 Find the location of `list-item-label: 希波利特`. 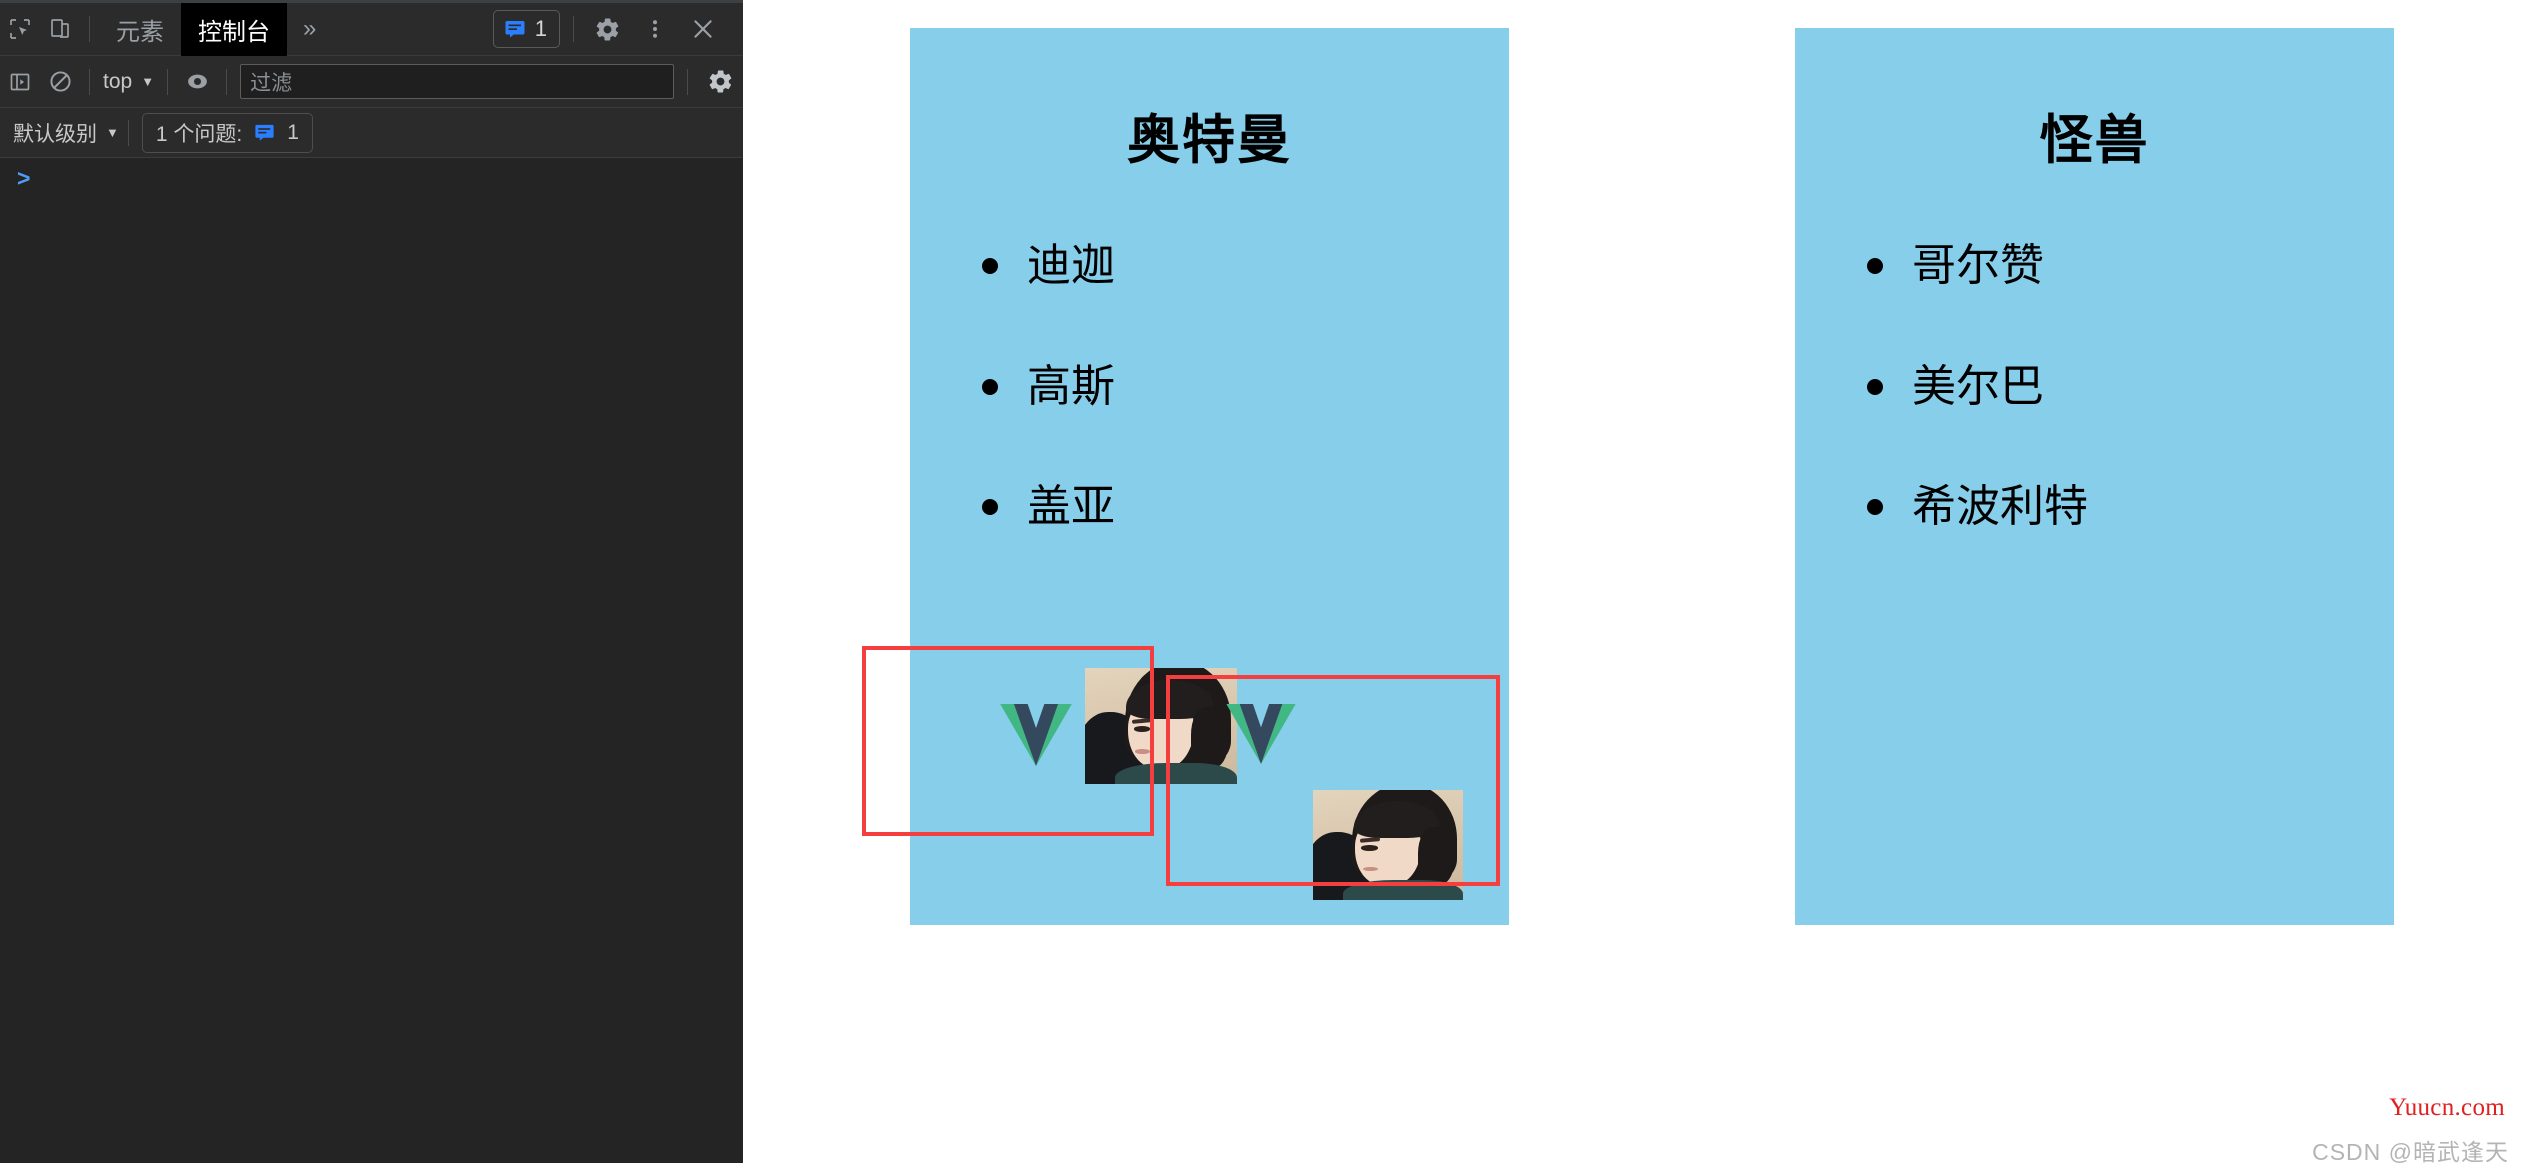

list-item-label: 希波利特 is located at coordinates (2000, 507).